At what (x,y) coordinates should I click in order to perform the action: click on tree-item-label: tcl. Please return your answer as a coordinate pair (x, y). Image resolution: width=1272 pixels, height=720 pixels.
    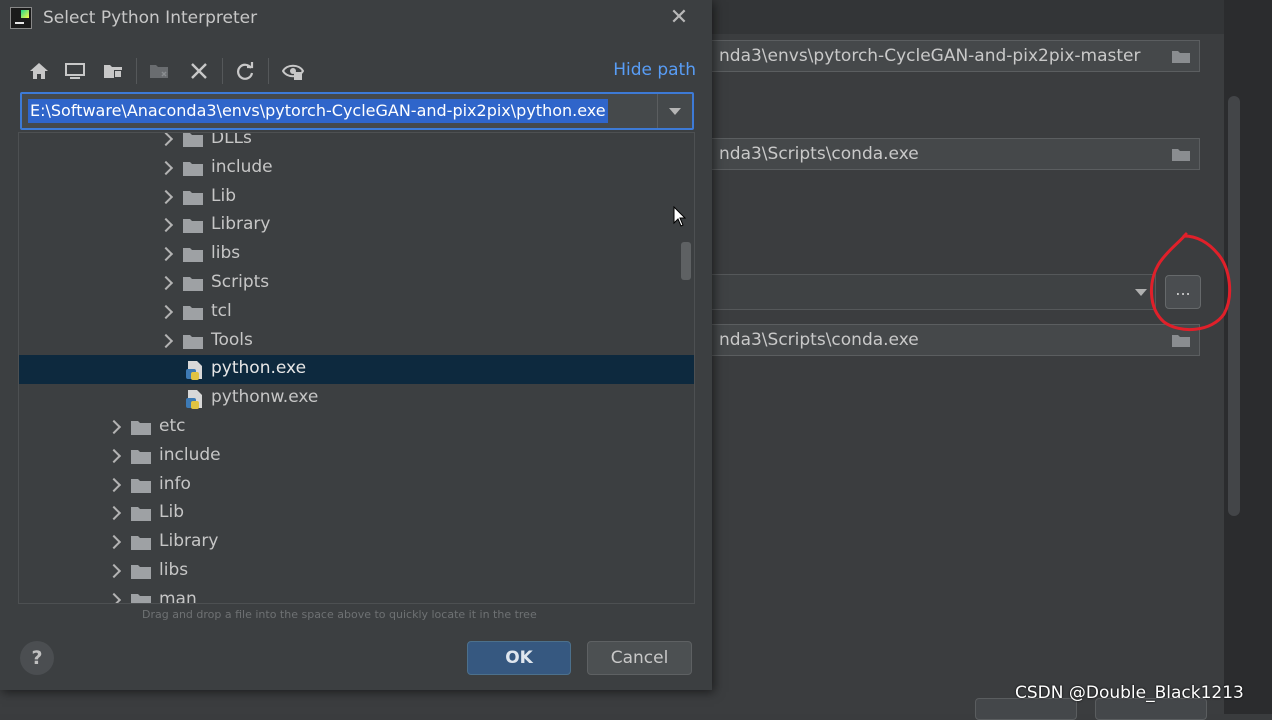
    Looking at the image, I should click on (221, 310).